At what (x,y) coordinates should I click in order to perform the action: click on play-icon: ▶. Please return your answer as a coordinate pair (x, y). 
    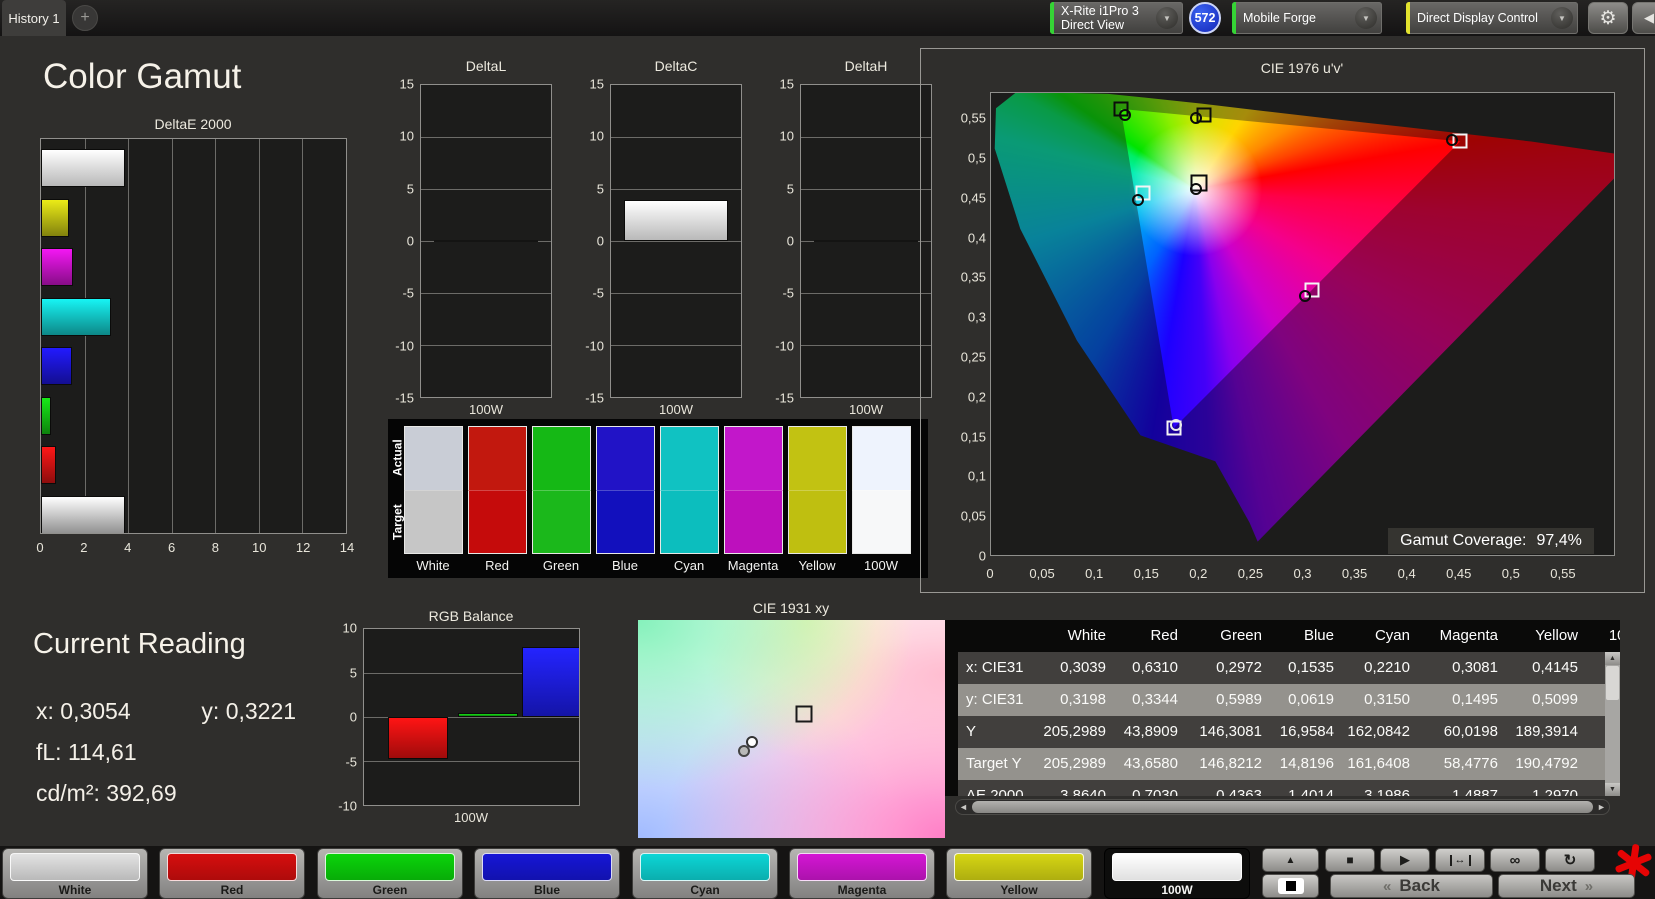
    Looking at the image, I should click on (1405, 859).